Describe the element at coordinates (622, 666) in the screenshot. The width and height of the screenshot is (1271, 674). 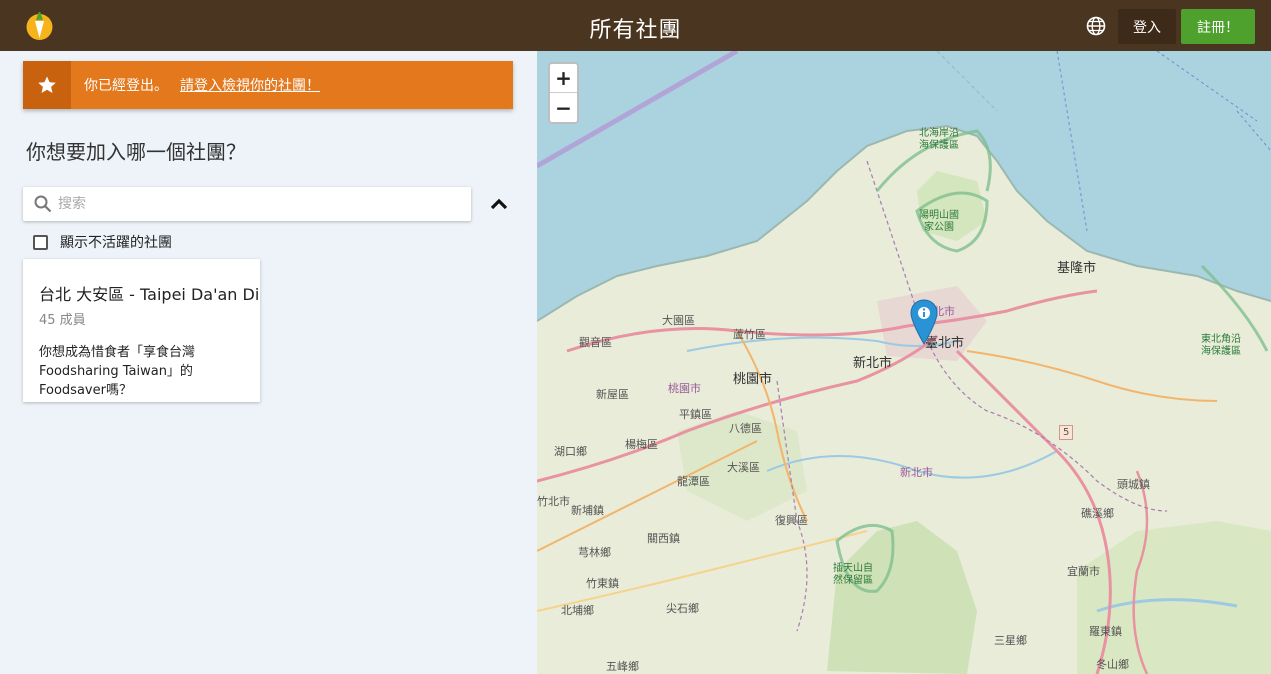
I see `map-label-wufeng: 五峰鄉` at that location.